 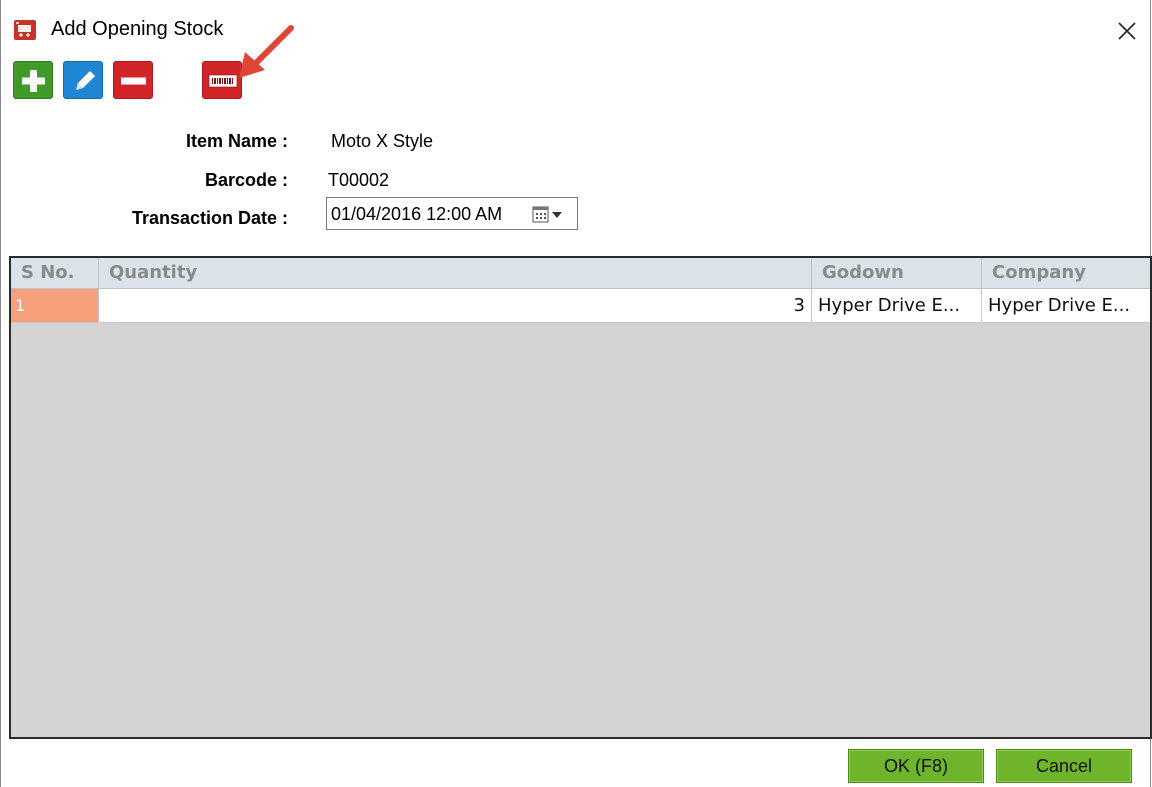 What do you see at coordinates (359, 180) in the screenshot?
I see `barcode-value: T00002` at bounding box center [359, 180].